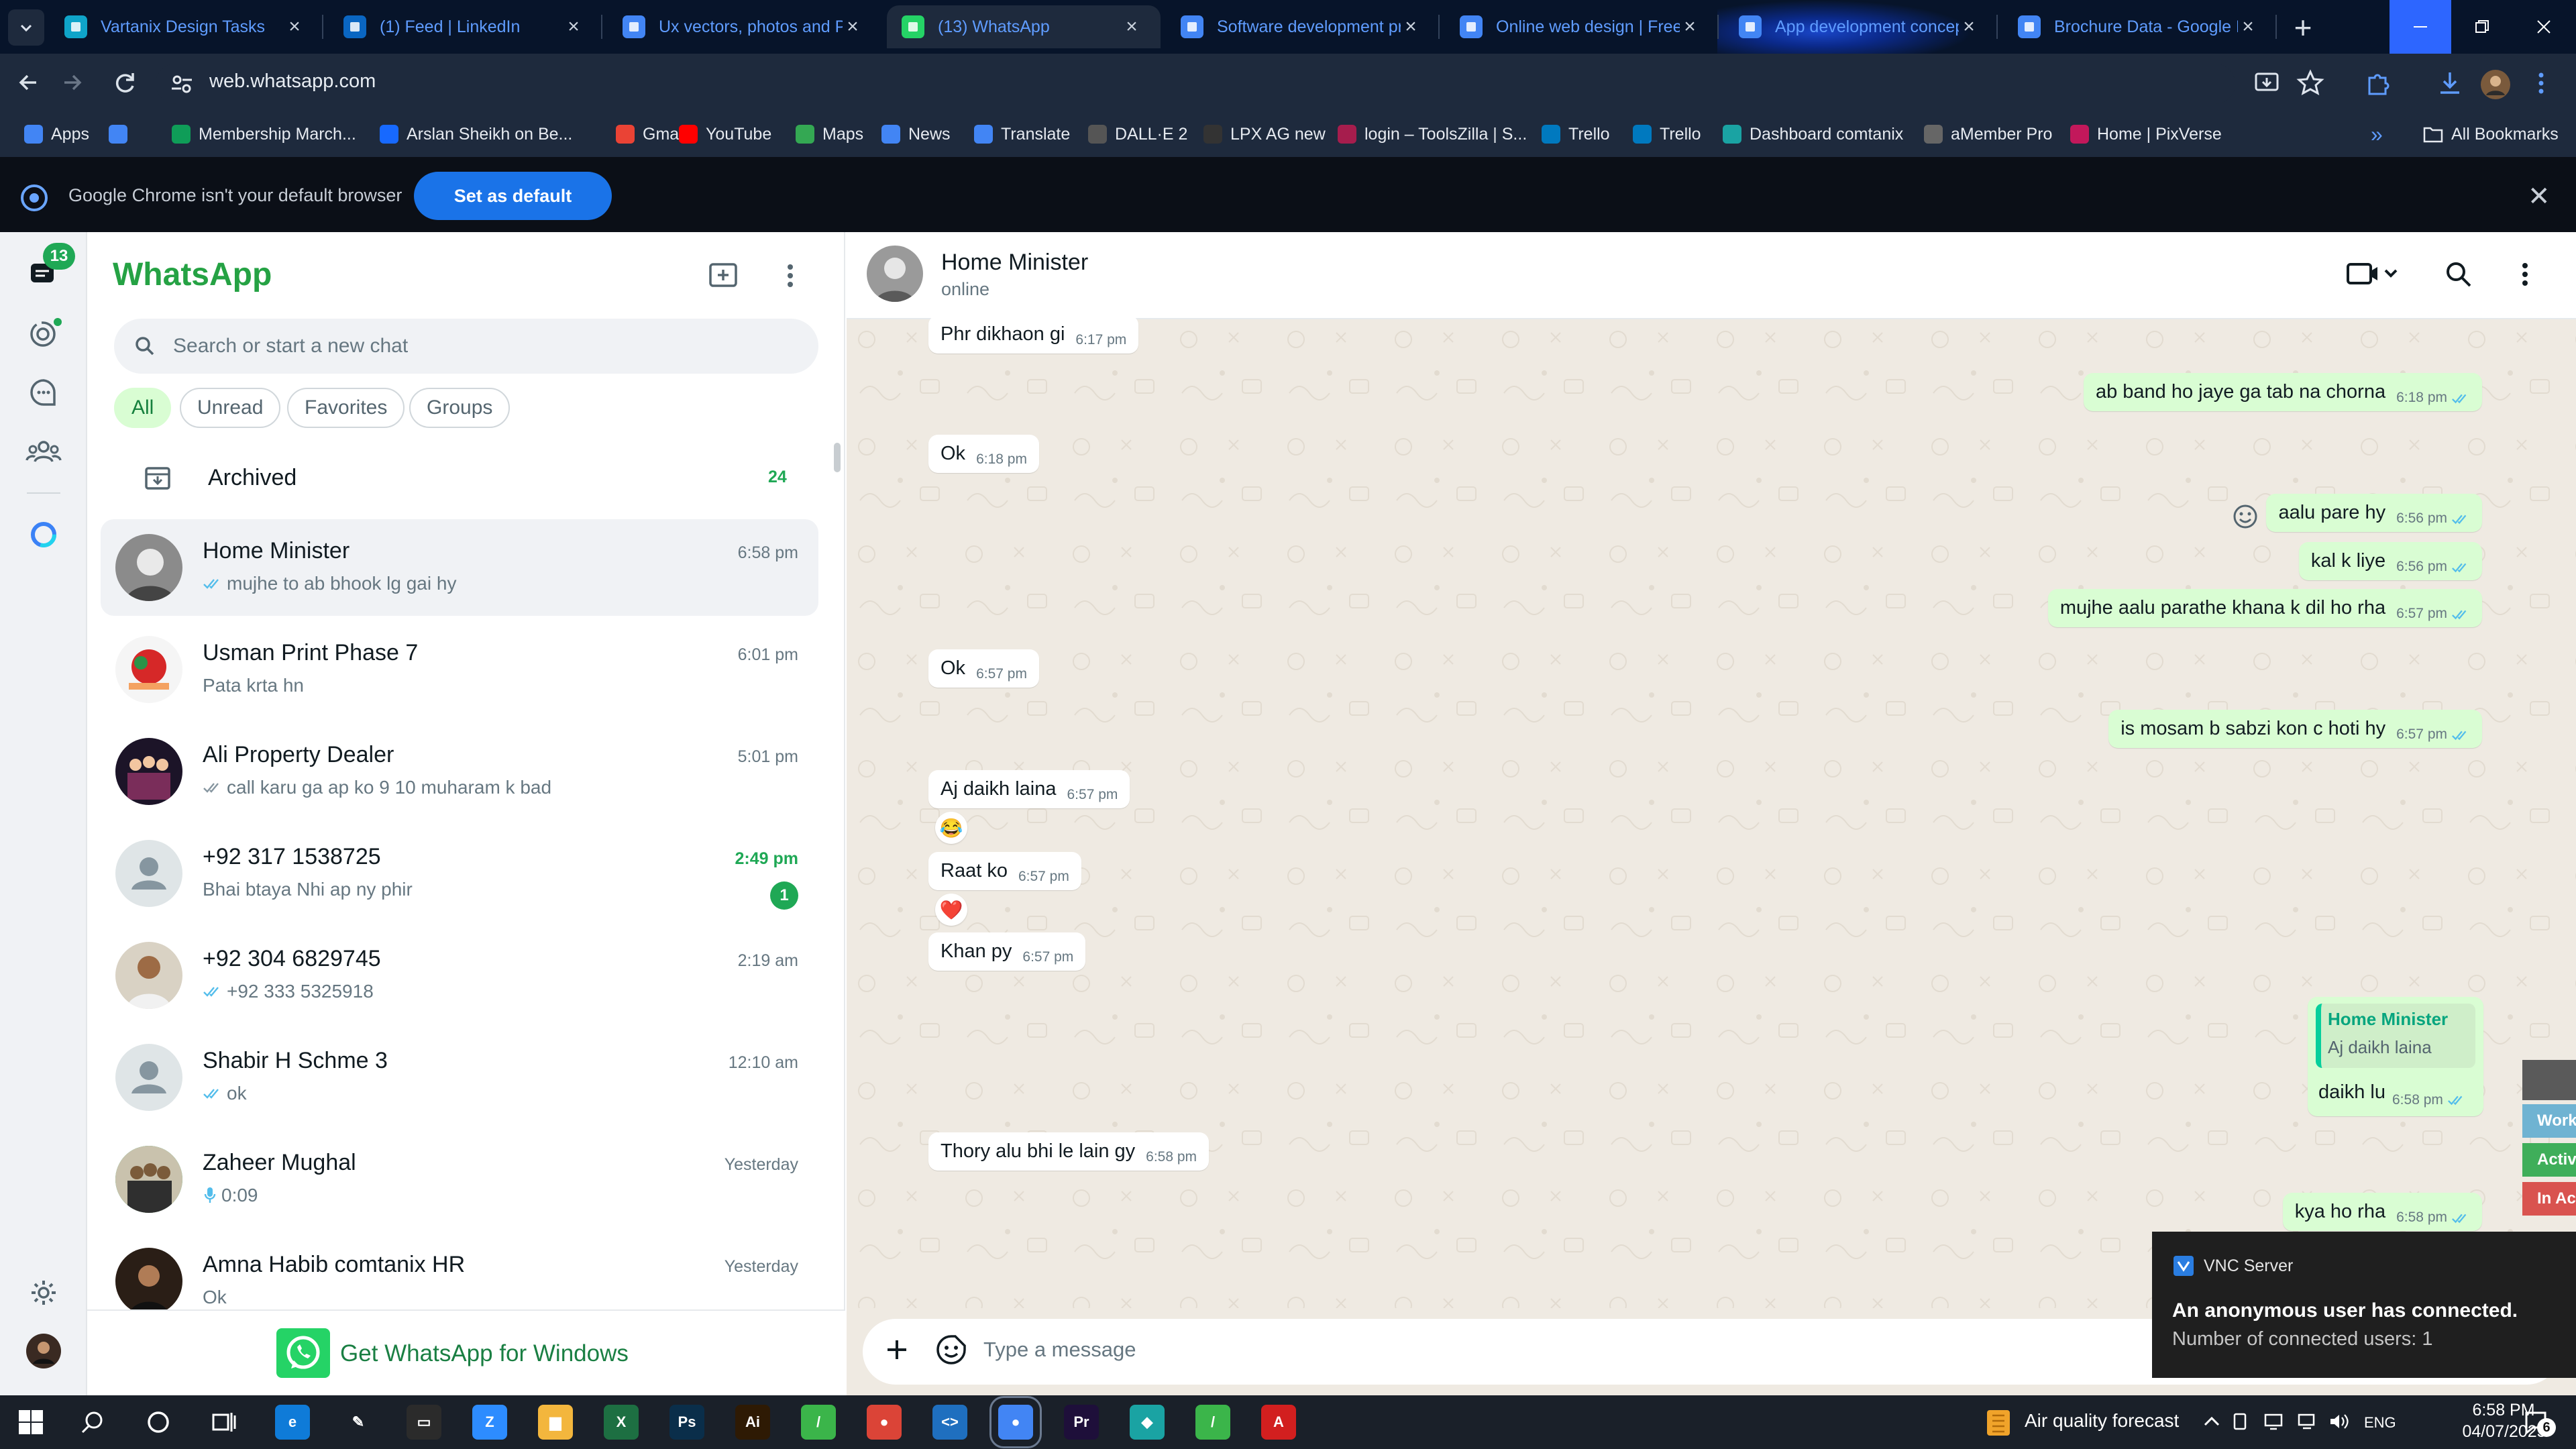  Describe the element at coordinates (230, 408) in the screenshot. I see `filter-chip-unread: Unread` at that location.